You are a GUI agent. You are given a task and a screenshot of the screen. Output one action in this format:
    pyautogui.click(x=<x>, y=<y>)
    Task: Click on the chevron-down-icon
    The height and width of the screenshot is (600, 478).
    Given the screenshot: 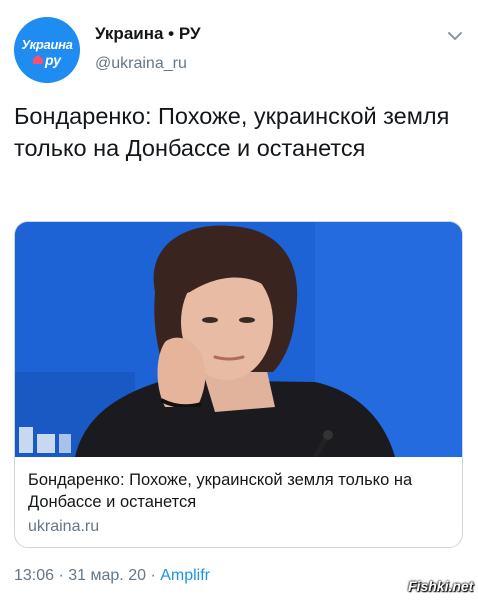 What is the action you would take?
    pyautogui.click(x=455, y=36)
    